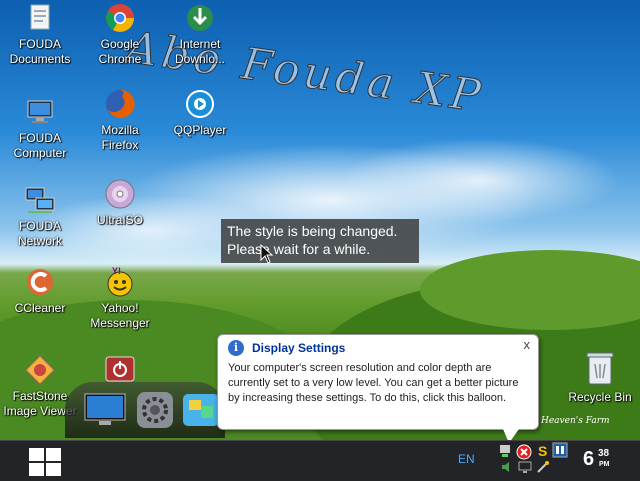 The height and width of the screenshot is (481, 640). I want to click on desktop-icon-fouda-network: FOUDA Network, so click(40, 216).